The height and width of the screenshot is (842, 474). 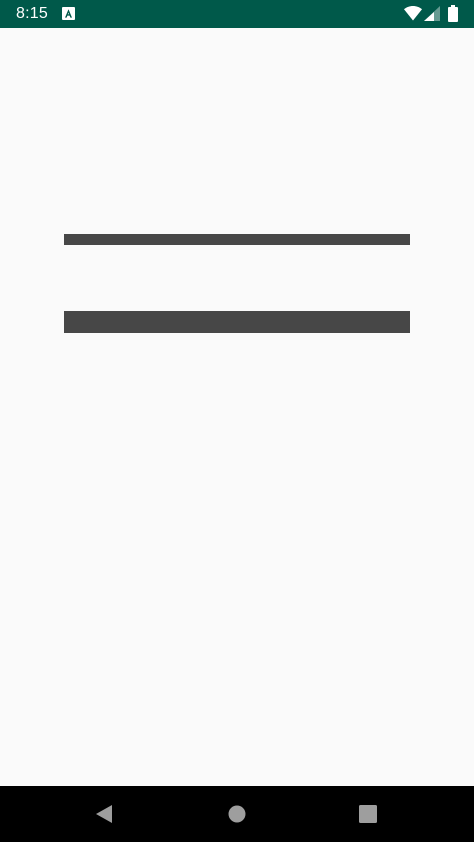 I want to click on home-button, so click(x=237, y=814).